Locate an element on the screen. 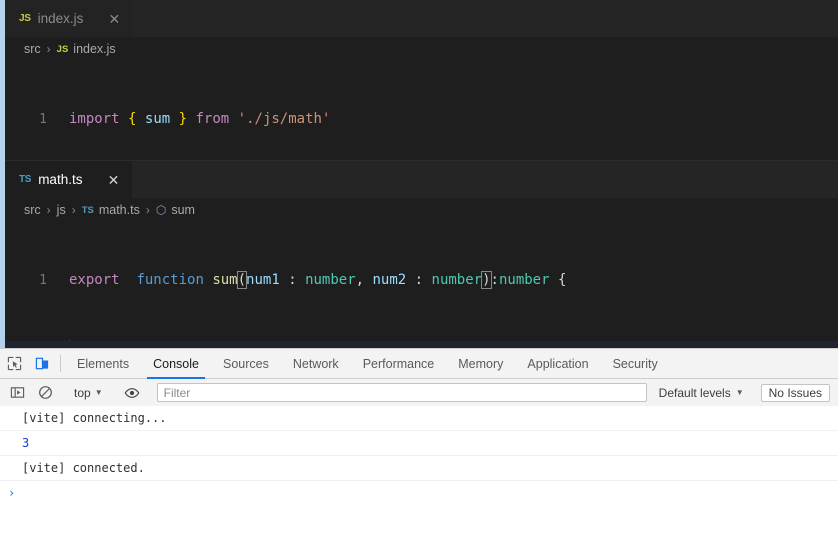 This screenshot has height=537, width=838. tab-label: Memory is located at coordinates (481, 363).